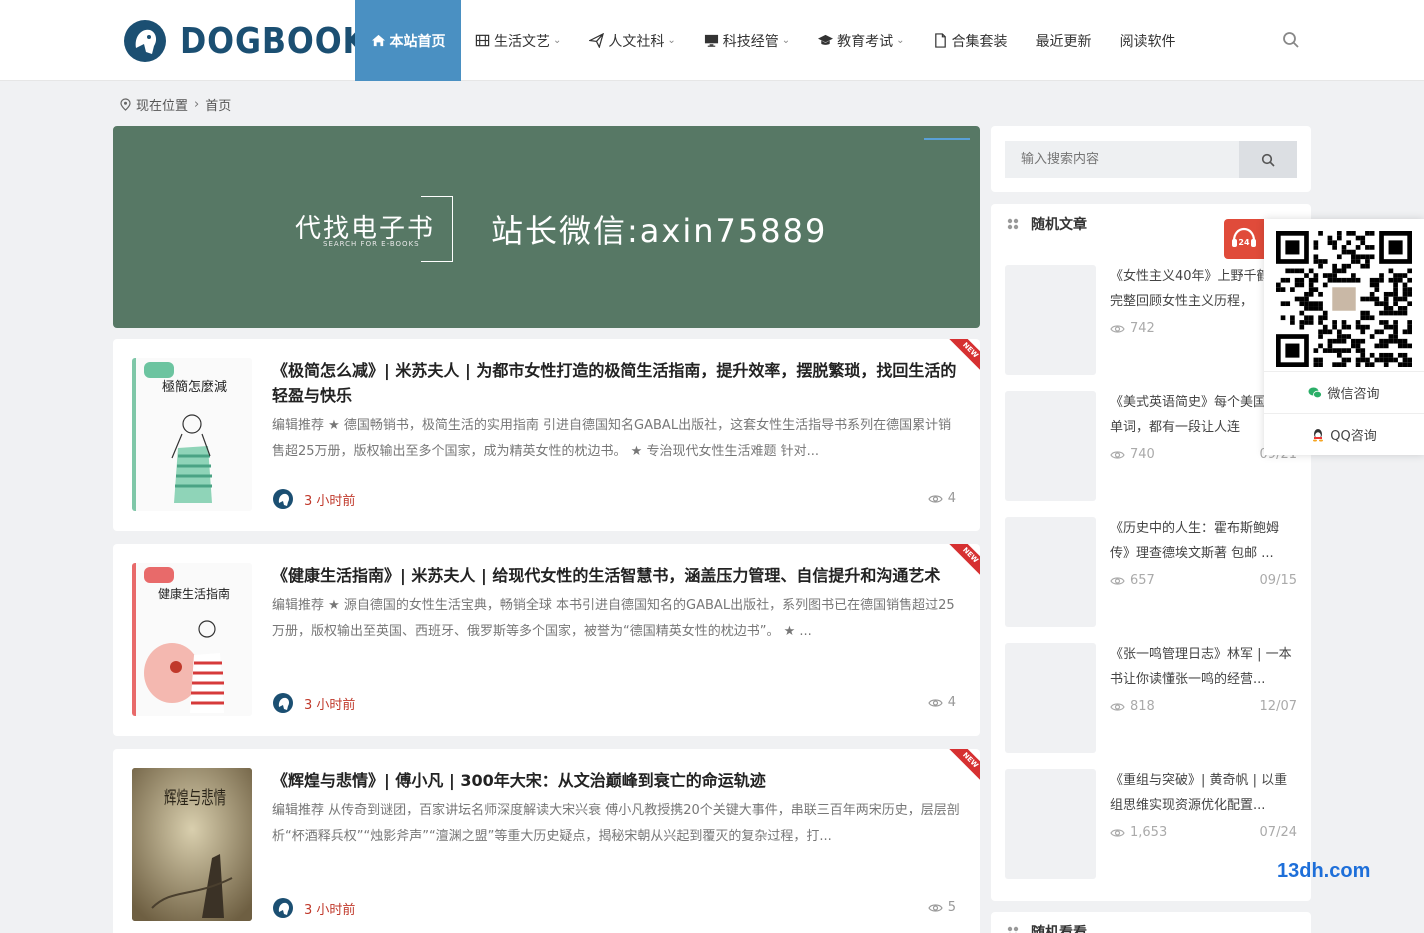 This screenshot has height=933, width=1424. Describe the element at coordinates (518, 40) in the screenshot. I see `nav-life-arts: 生活文艺 ⌄` at that location.